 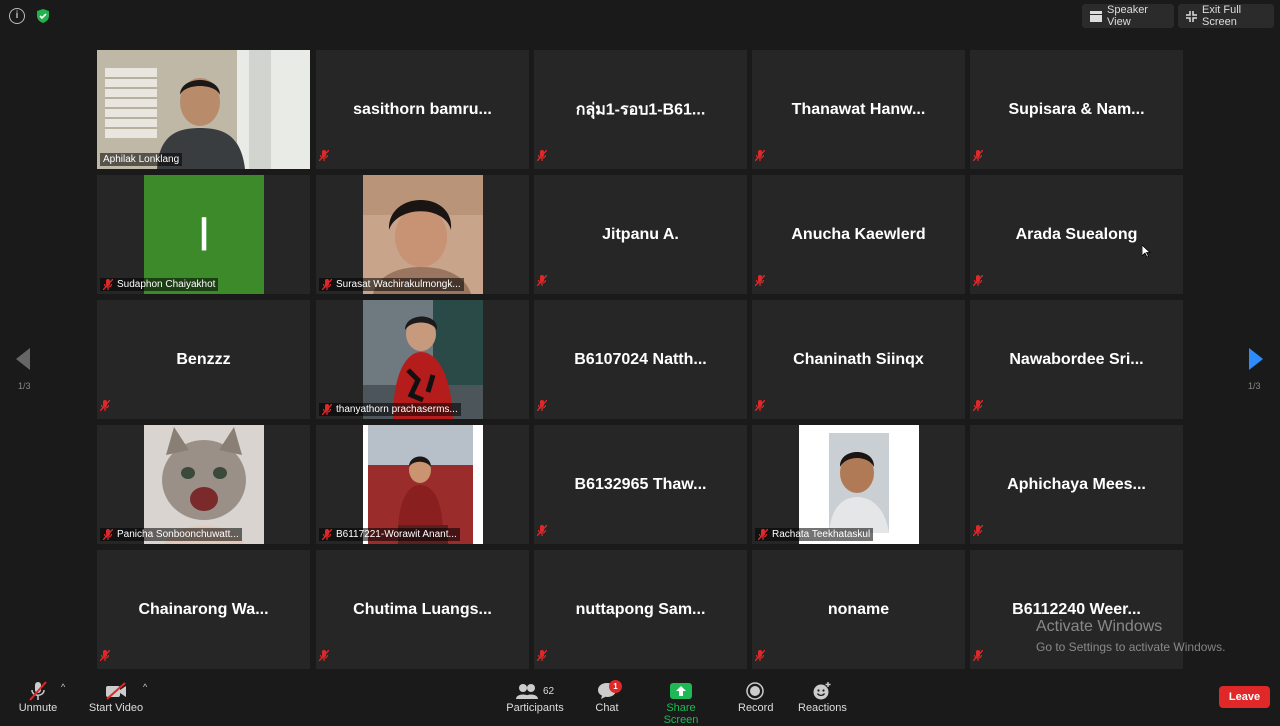 I want to click on arrow-right-icon, so click(x=1256, y=359).